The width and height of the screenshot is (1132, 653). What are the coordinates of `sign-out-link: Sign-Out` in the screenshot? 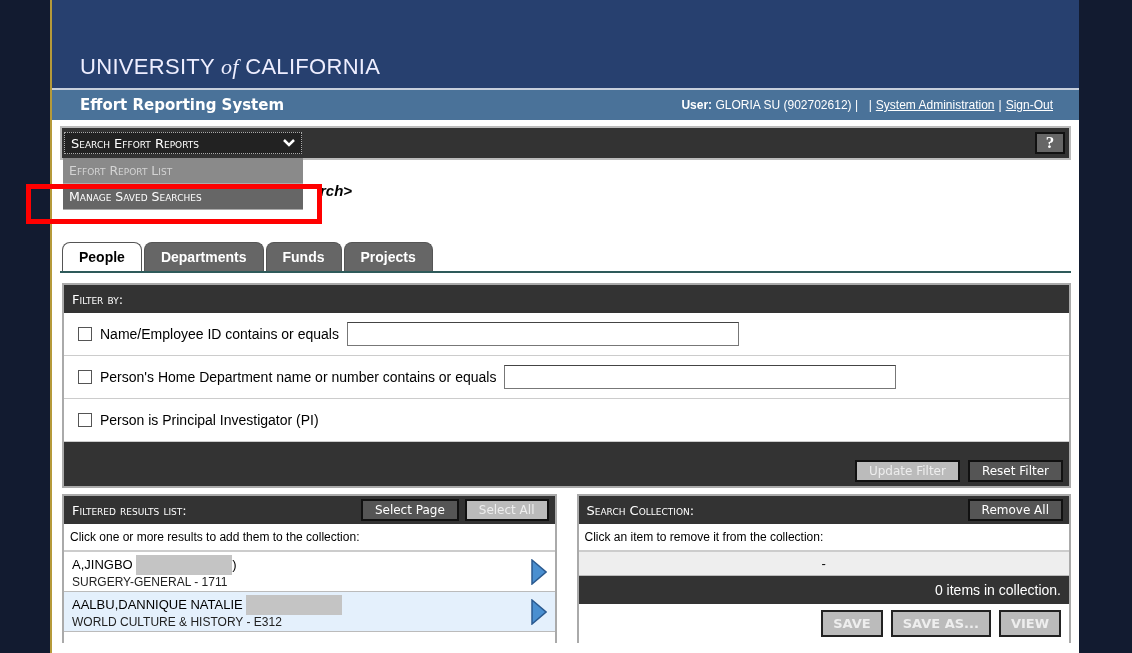 It's located at (1029, 105).